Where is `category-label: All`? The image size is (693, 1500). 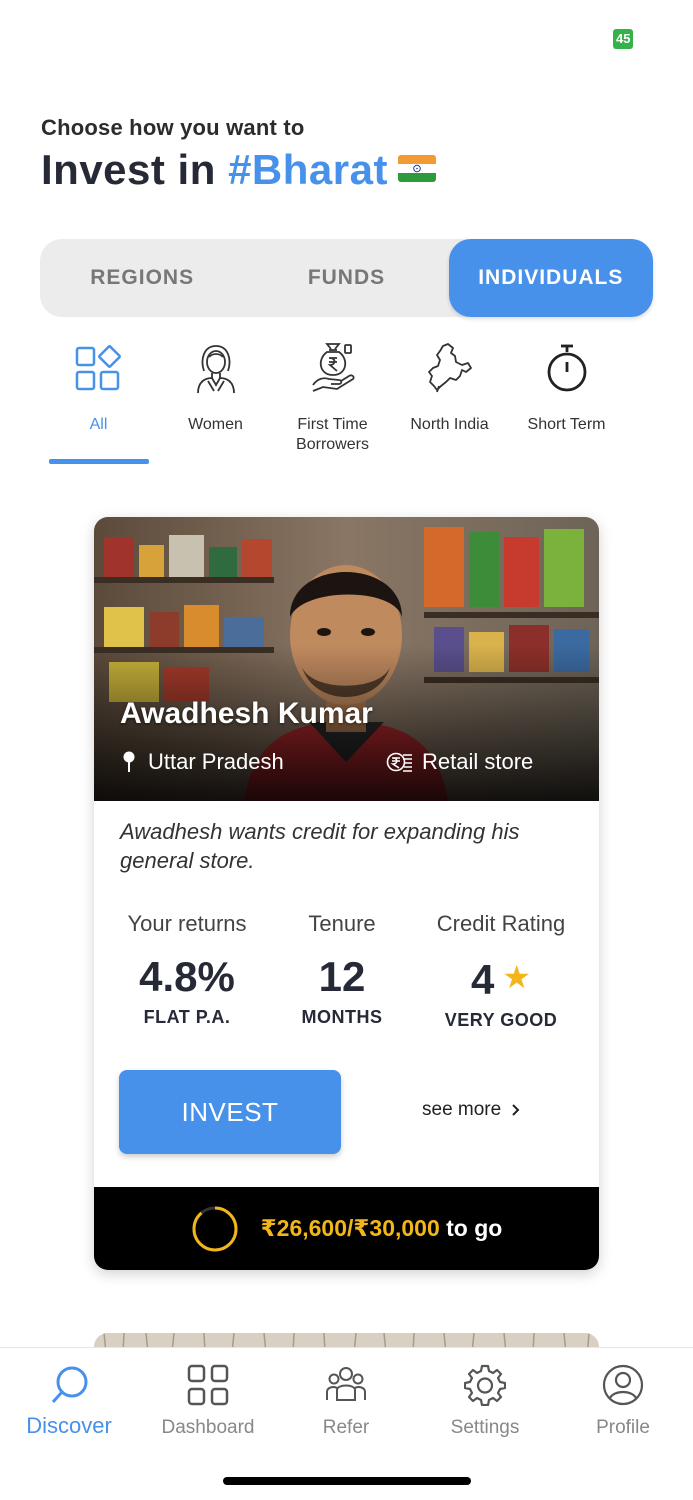 category-label: All is located at coordinates (98, 424).